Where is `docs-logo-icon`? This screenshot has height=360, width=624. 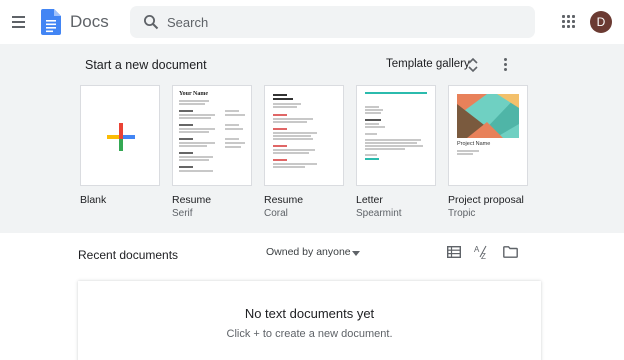 docs-logo-icon is located at coordinates (51, 22).